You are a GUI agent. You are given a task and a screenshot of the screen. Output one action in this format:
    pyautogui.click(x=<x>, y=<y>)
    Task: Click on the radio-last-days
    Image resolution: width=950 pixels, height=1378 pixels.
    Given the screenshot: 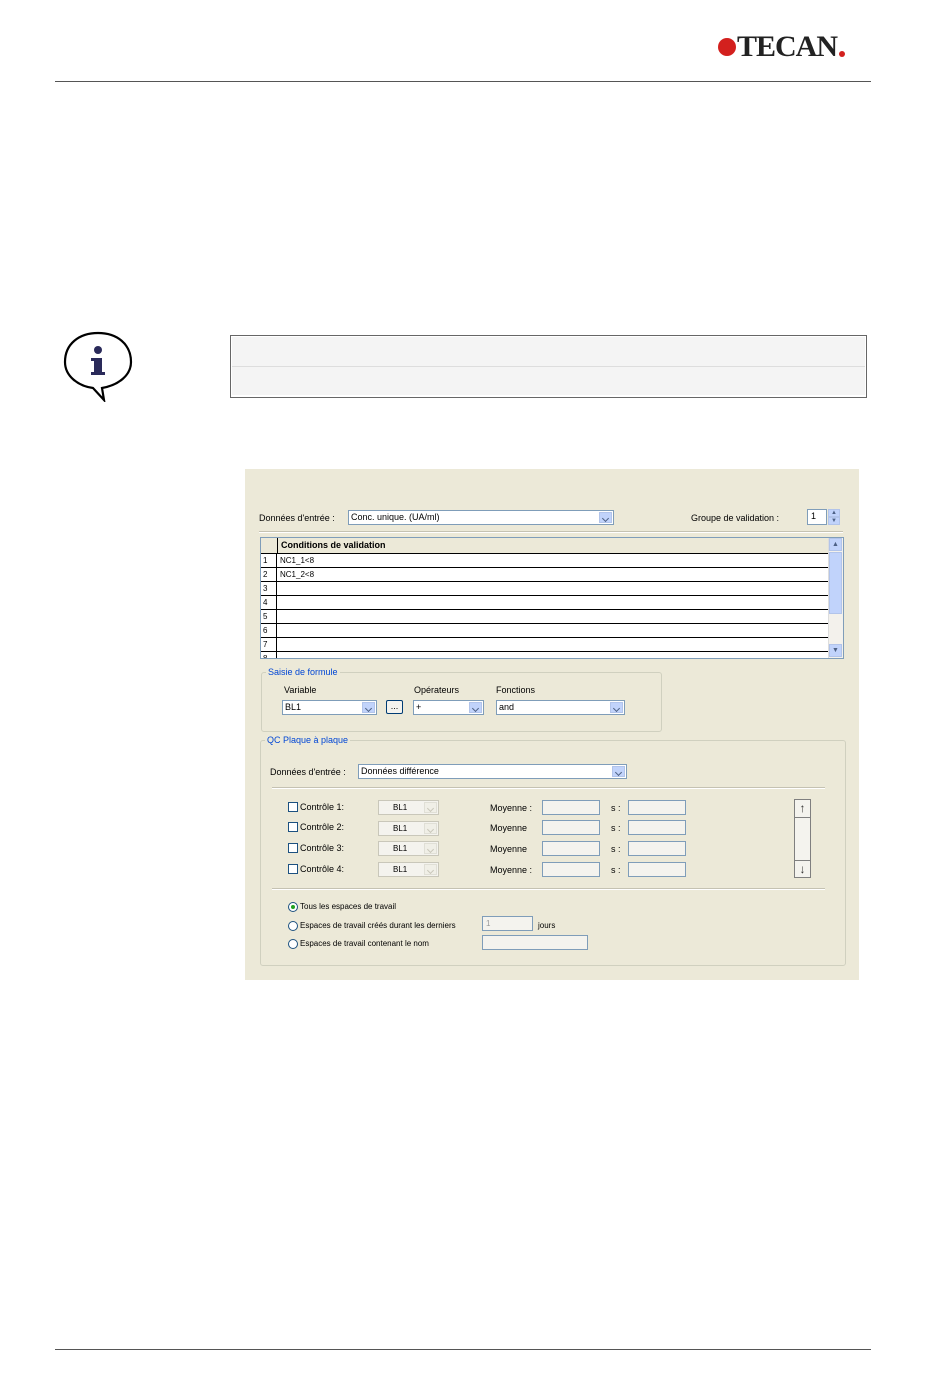 What is the action you would take?
    pyautogui.click(x=293, y=926)
    